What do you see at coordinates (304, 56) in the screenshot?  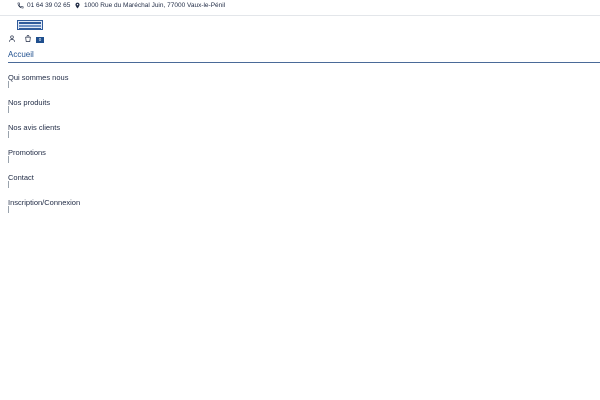 I see `nav-item-home: Accueil` at bounding box center [304, 56].